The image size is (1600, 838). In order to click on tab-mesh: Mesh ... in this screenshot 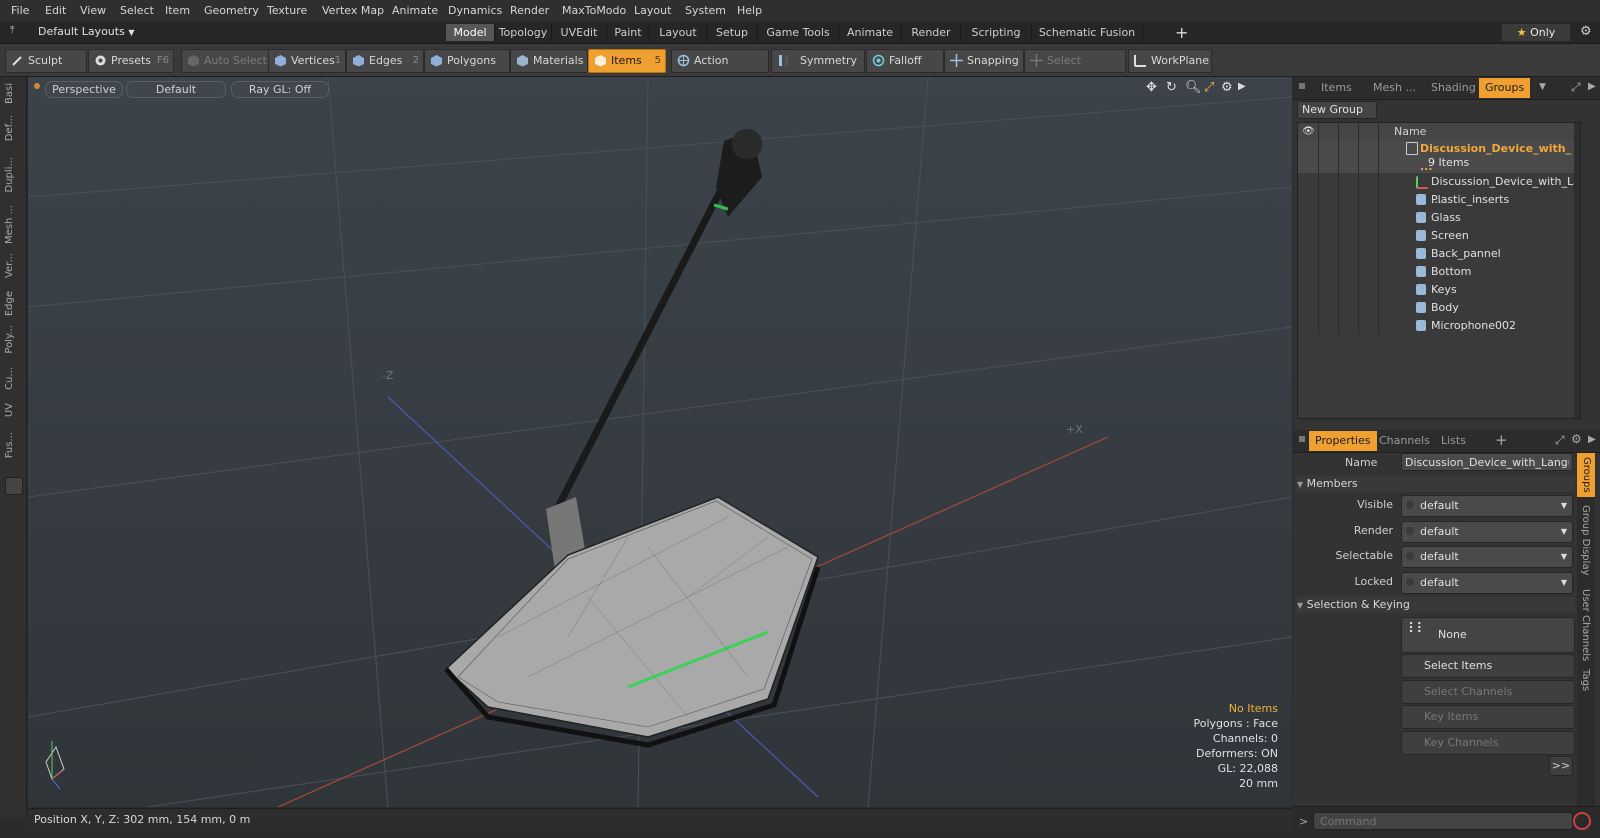, I will do `click(1394, 87)`.